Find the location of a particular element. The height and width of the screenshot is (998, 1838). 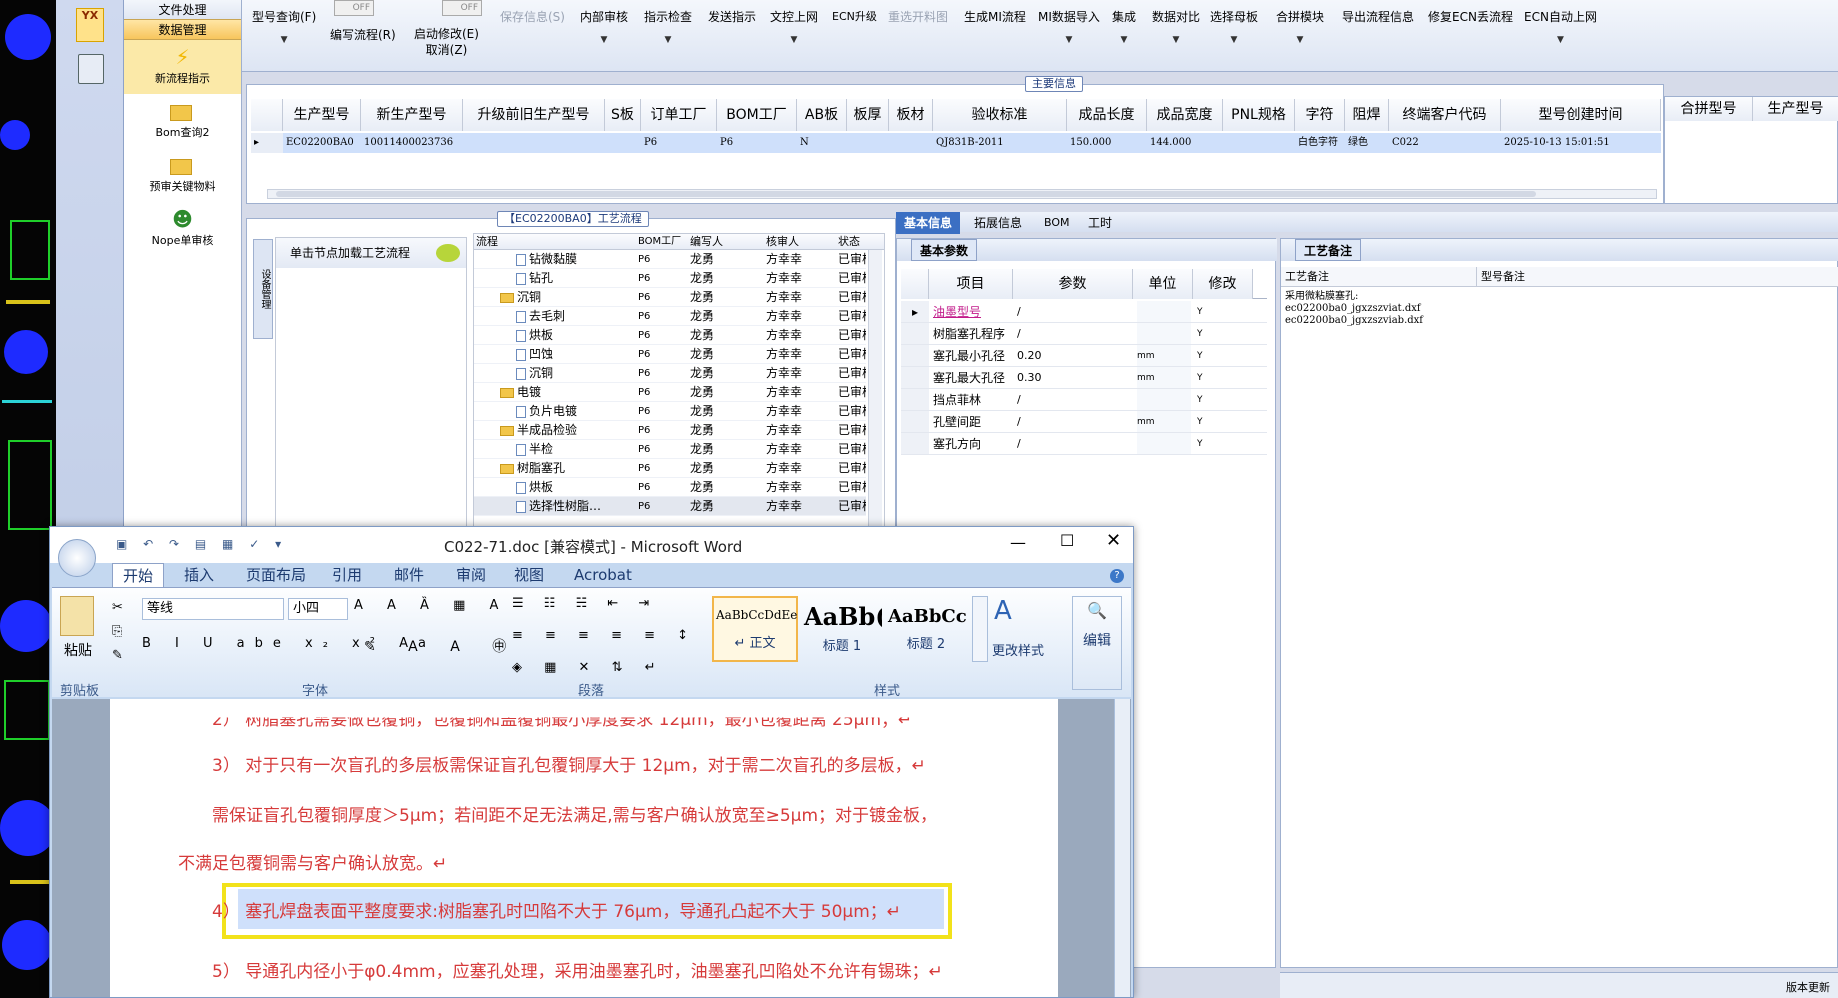

write-flow-button: 编写流程(R) is located at coordinates (363, 34).